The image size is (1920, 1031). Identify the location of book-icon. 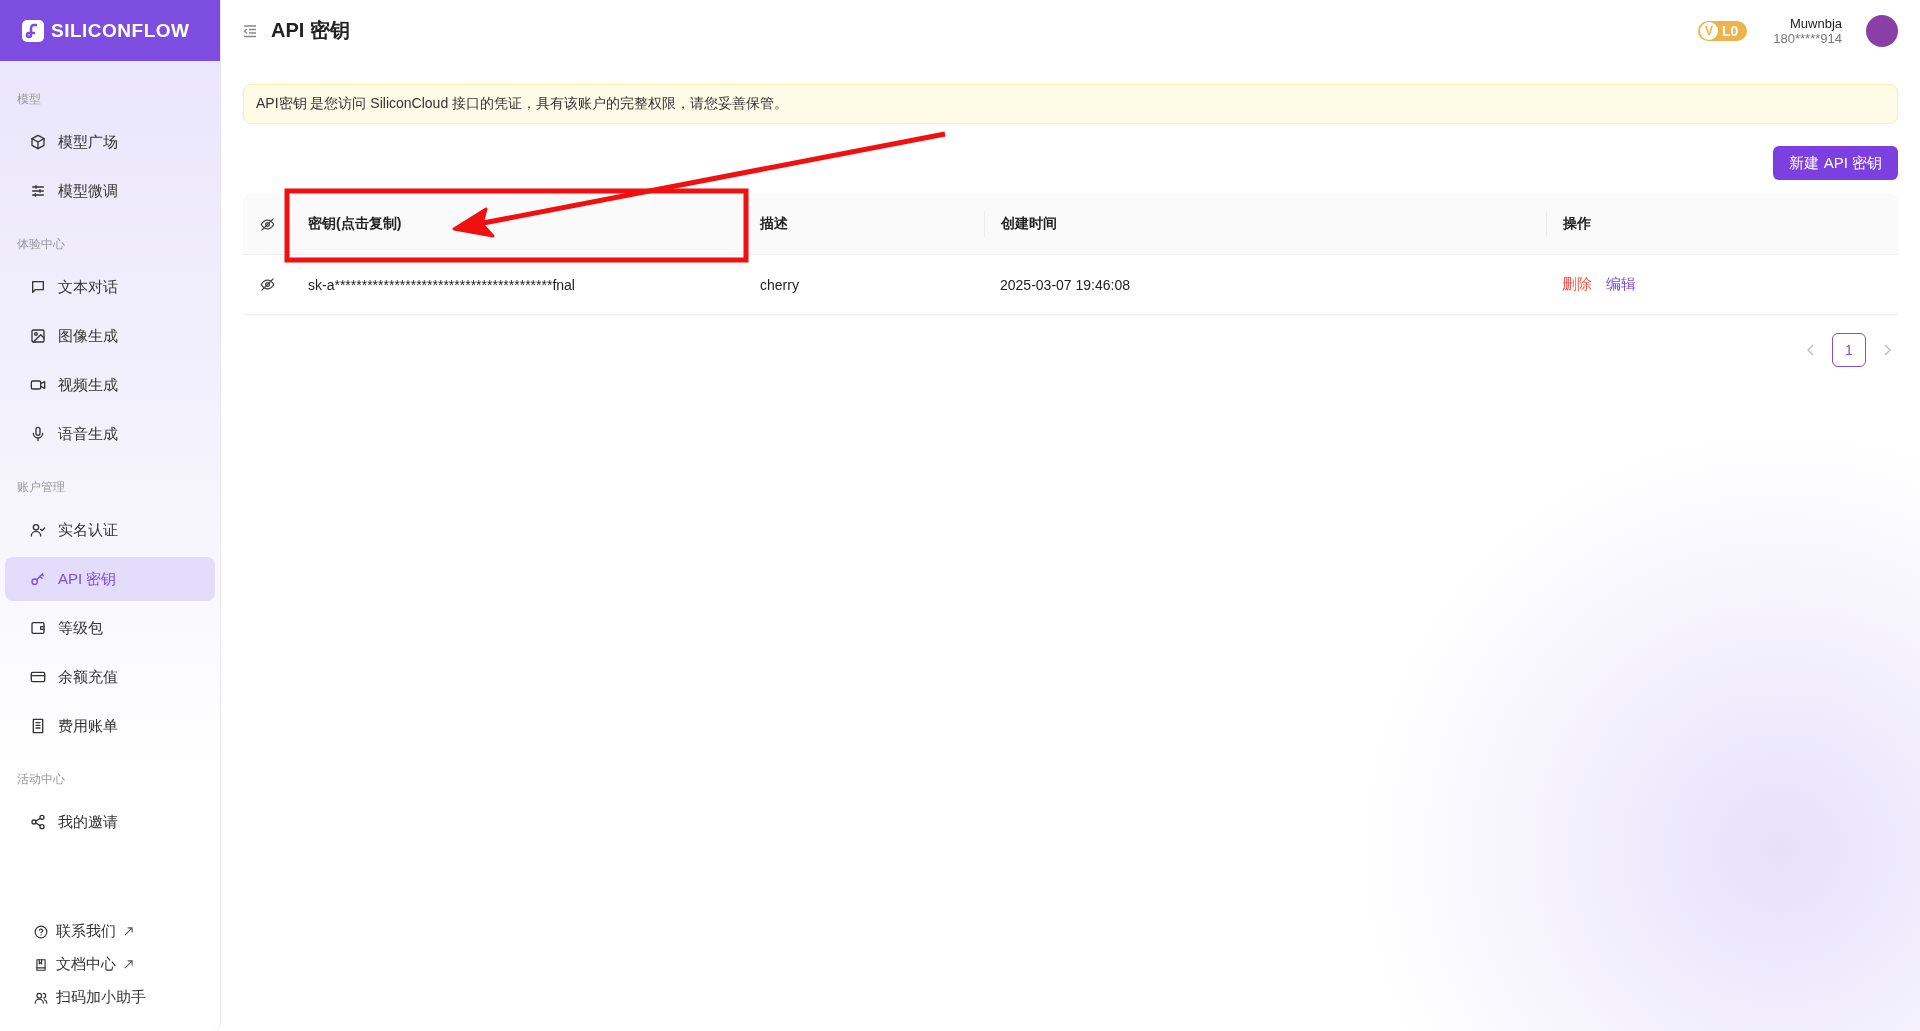
(41, 964).